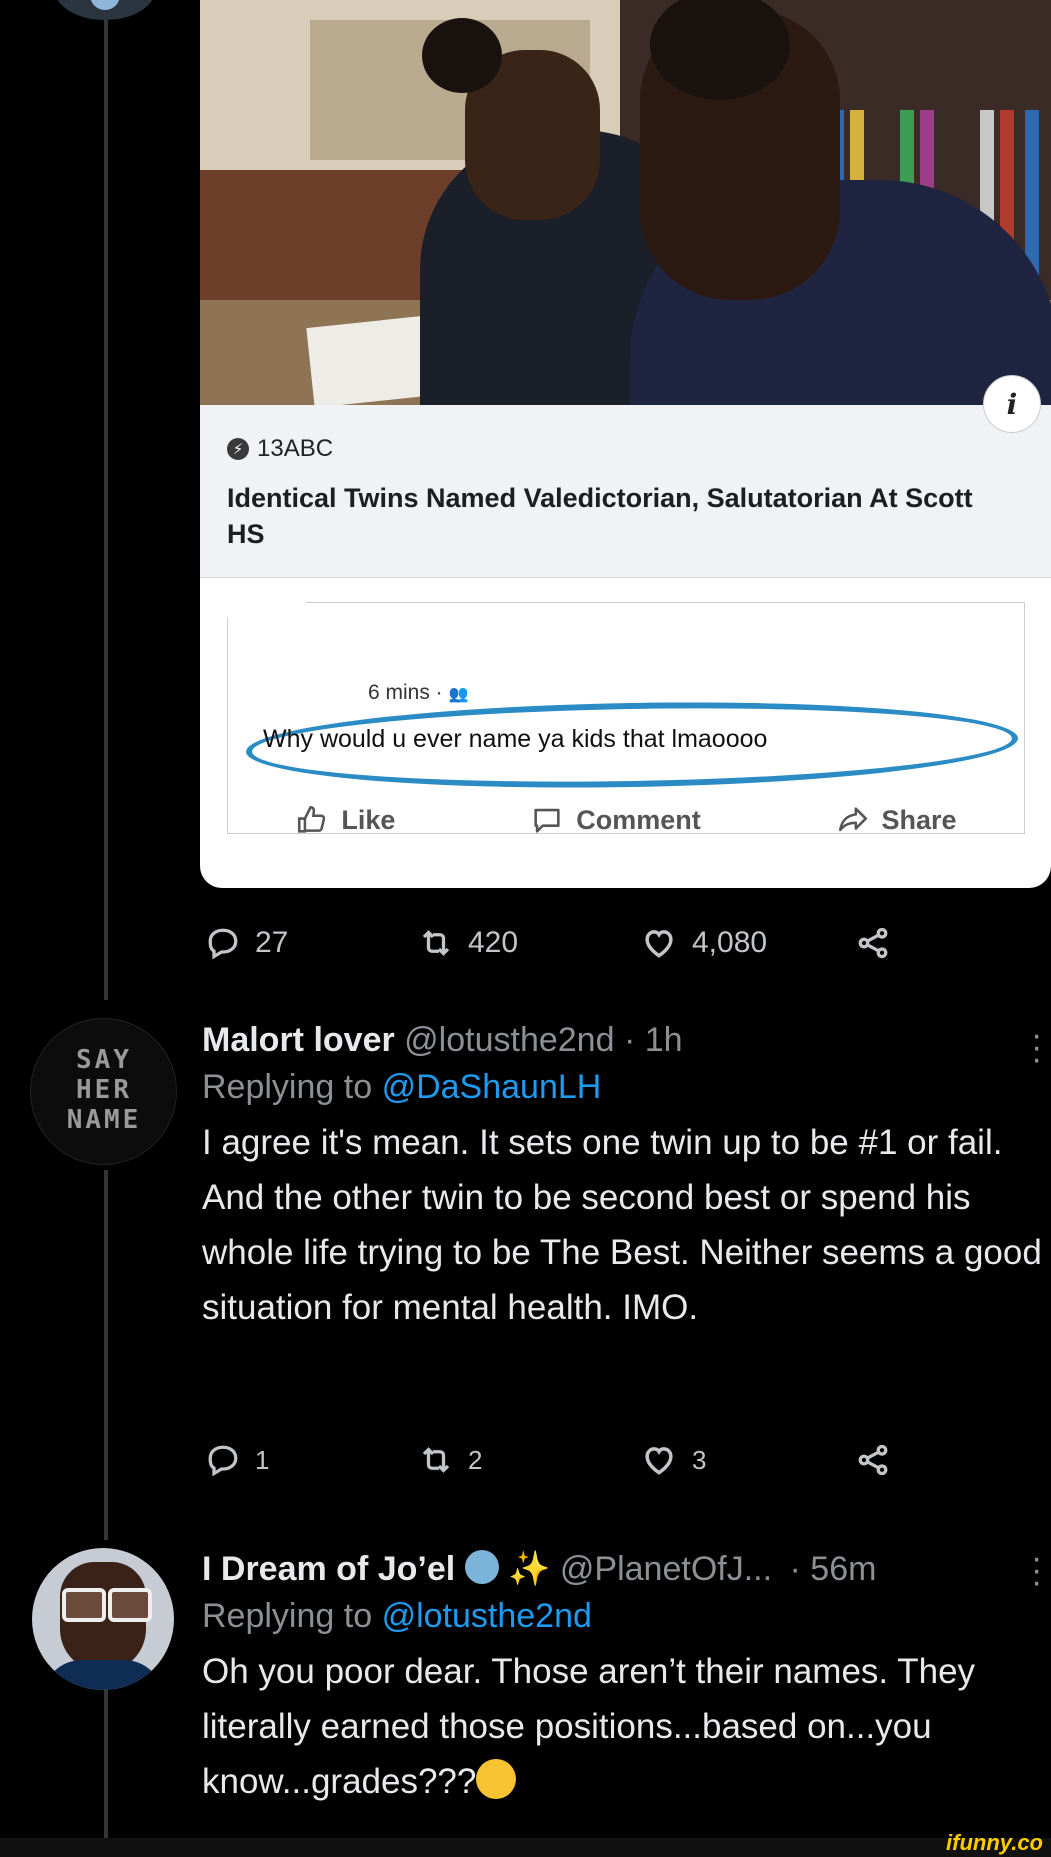 Image resolution: width=1051 pixels, height=1857 pixels. Describe the element at coordinates (638, 819) in the screenshot. I see `comment-label: Comment` at that location.